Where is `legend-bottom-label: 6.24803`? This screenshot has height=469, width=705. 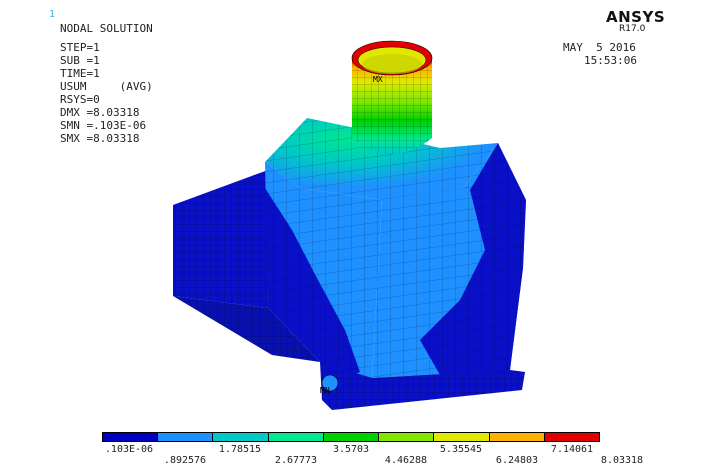 legend-bottom-label: 6.24803 is located at coordinates (517, 460).